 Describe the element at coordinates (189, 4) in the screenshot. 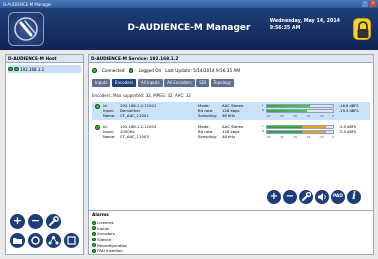

I see `window-titlebar: D-AUDIENCE-M Manager – ×` at that location.